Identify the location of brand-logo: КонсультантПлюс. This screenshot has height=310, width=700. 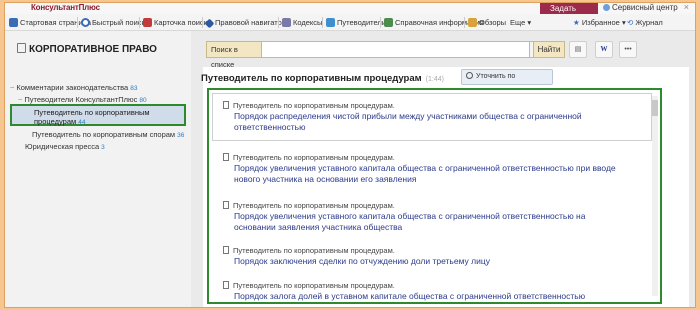
(65, 7).